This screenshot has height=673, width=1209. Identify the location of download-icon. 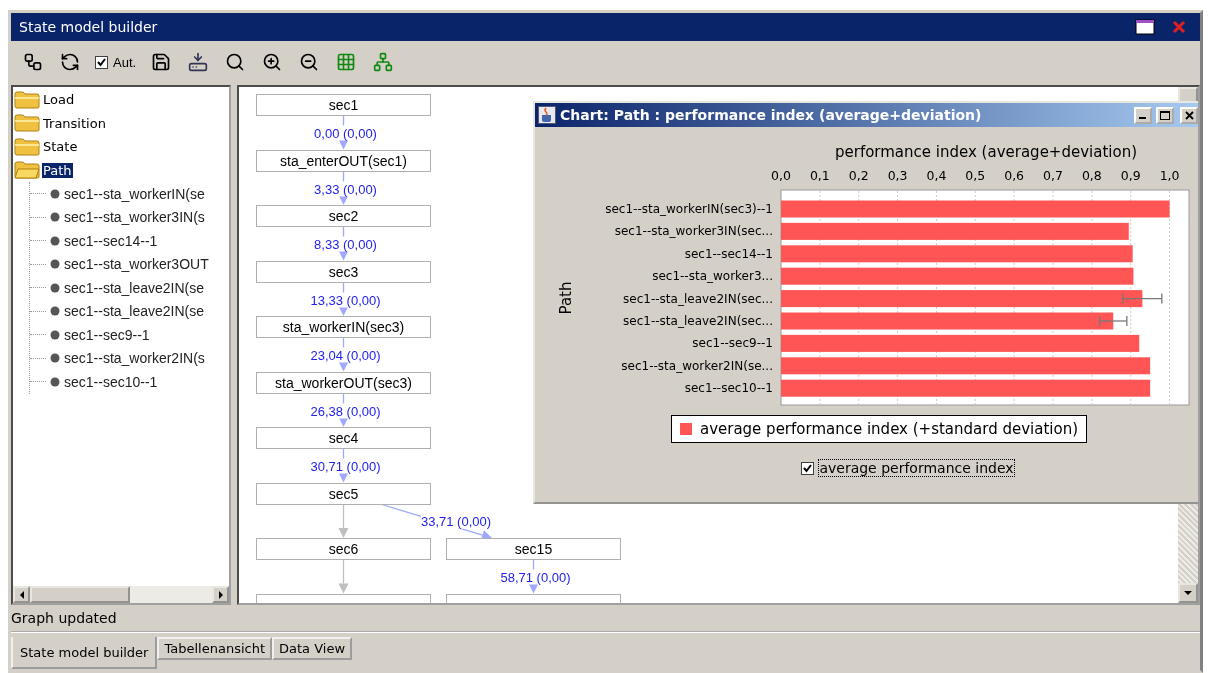
(198, 62).